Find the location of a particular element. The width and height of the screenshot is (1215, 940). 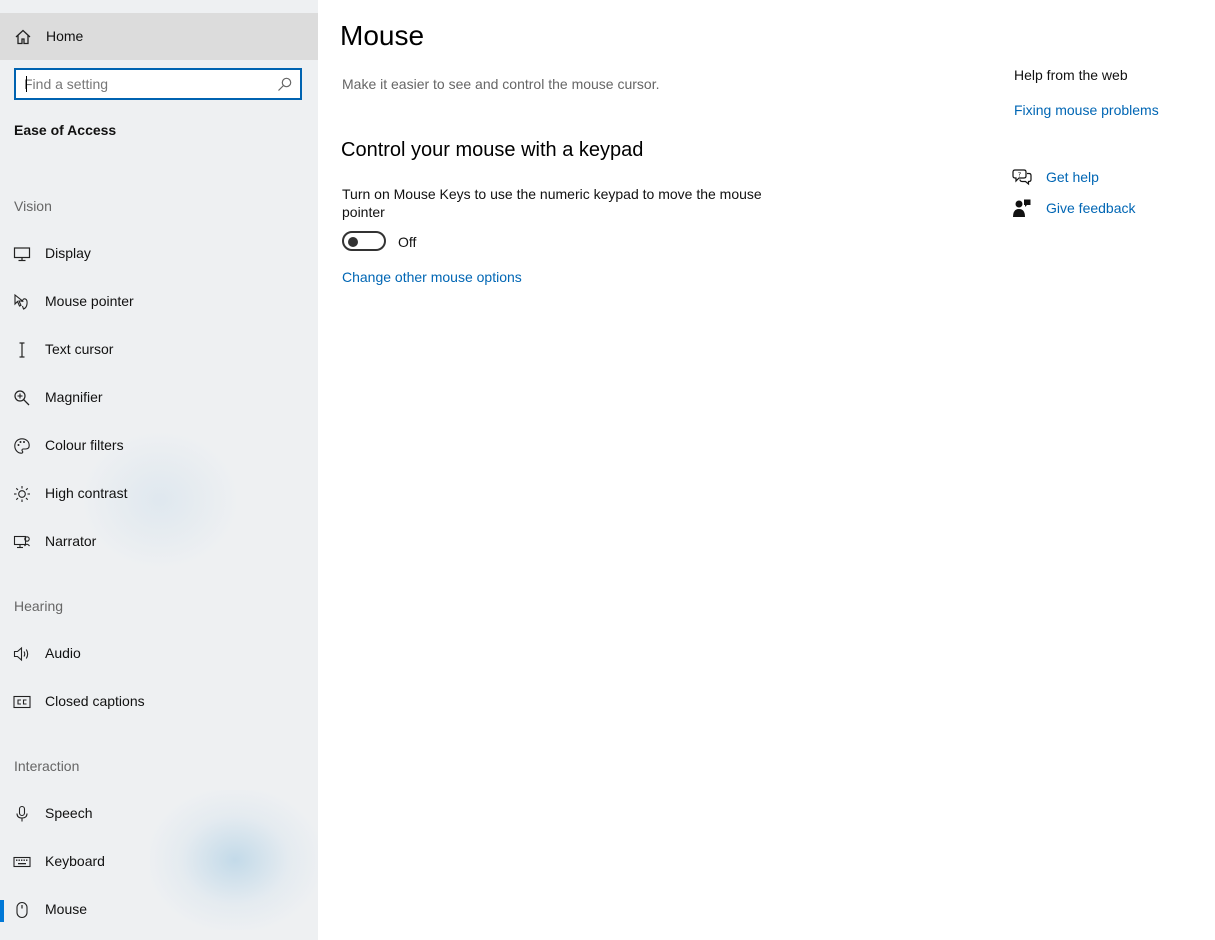

sidebar-item-label: Text cursor is located at coordinates (79, 349).